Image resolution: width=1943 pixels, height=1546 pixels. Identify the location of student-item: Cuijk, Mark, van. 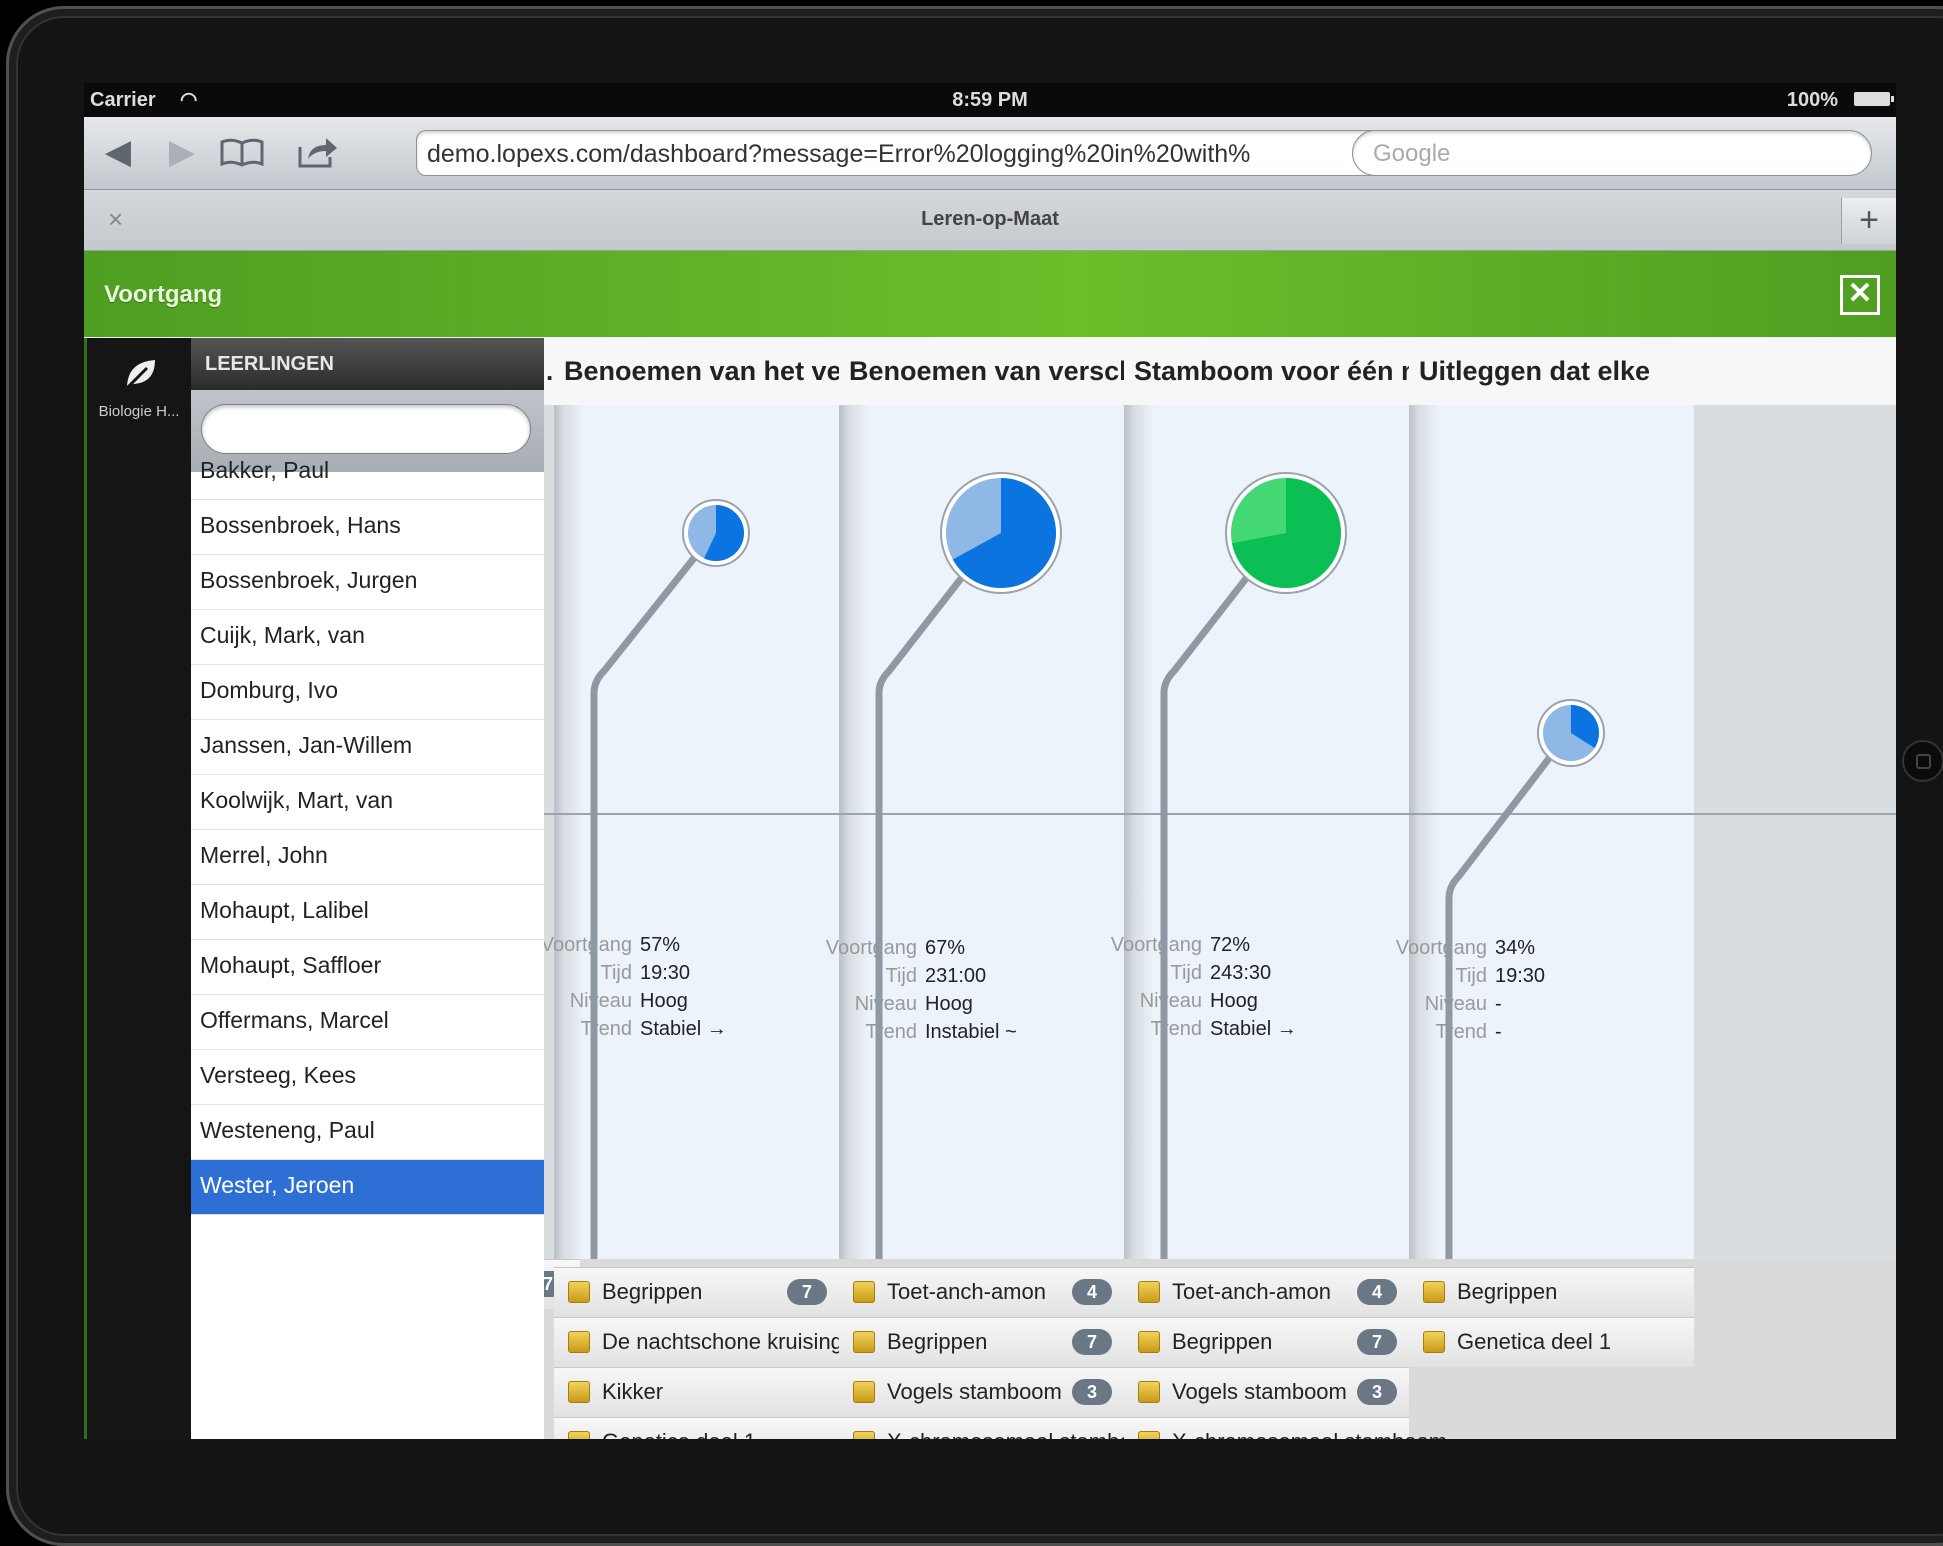
(367, 637).